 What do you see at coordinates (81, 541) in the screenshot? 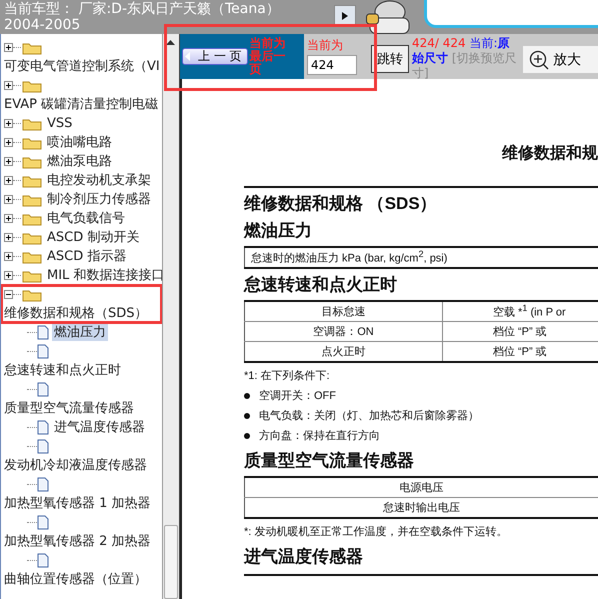
I see `tree-item: 加热型氧传感器 2 加热器` at bounding box center [81, 541].